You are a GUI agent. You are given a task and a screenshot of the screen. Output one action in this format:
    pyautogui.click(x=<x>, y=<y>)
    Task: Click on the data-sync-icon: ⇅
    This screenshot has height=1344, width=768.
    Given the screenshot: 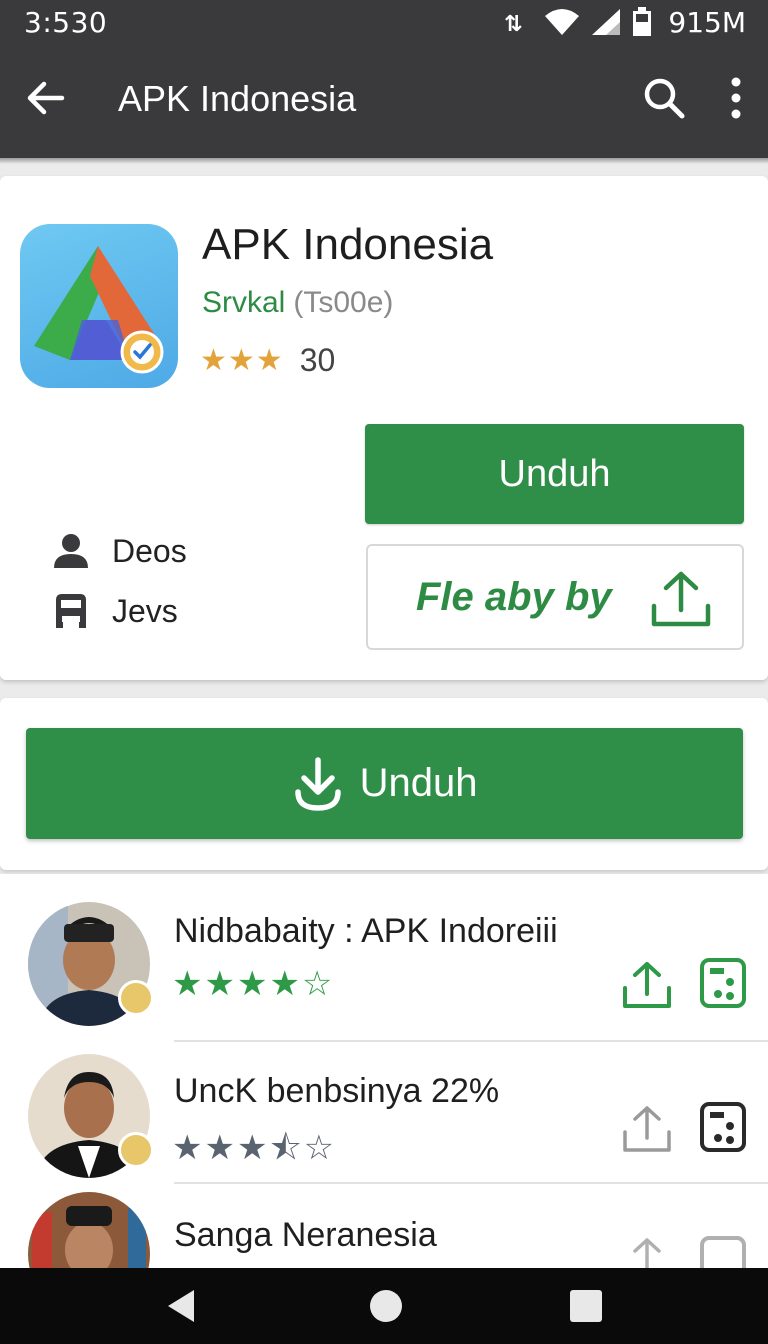 What is the action you would take?
    pyautogui.click(x=513, y=23)
    